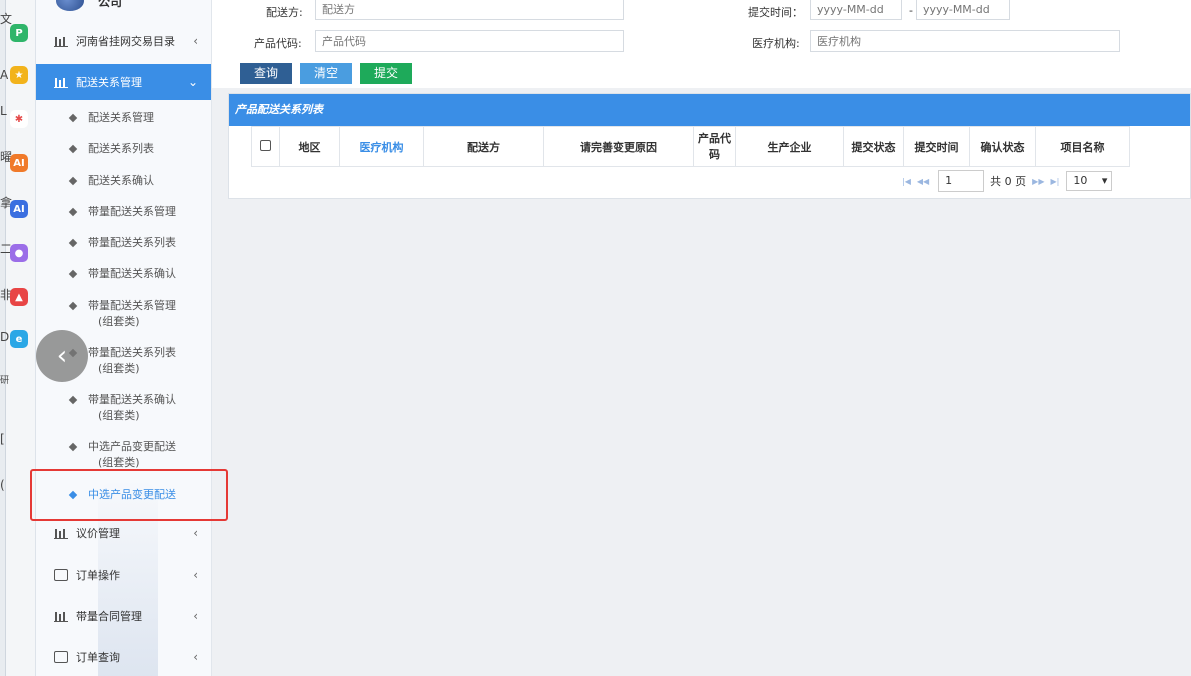 This screenshot has width=1191, height=676. What do you see at coordinates (129, 495) in the screenshot?
I see `highlight-box` at bounding box center [129, 495].